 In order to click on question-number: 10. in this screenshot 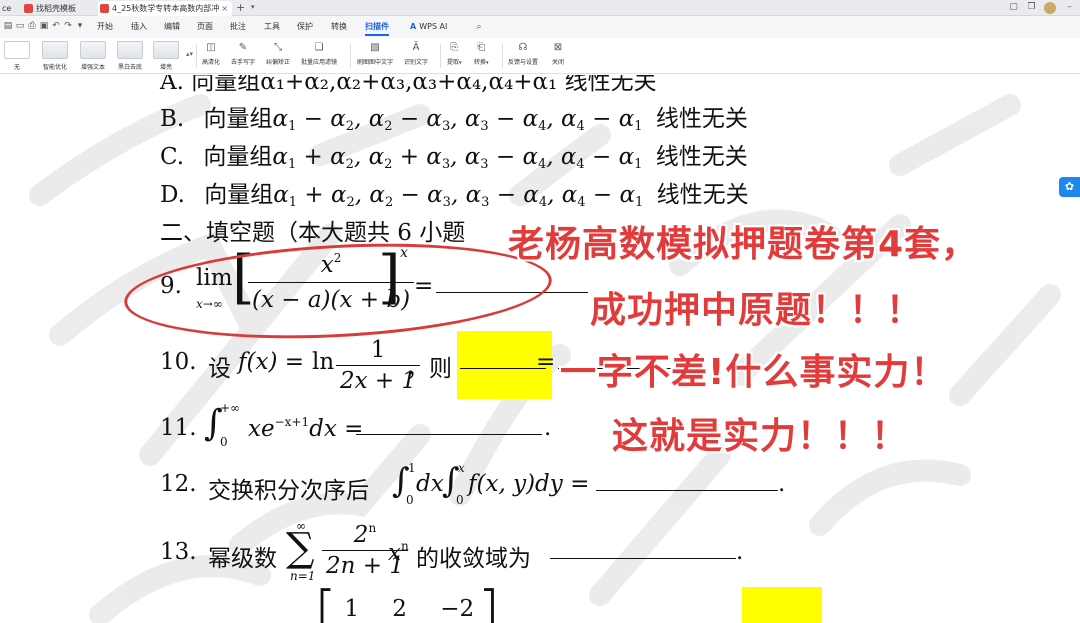, I will do `click(178, 362)`.